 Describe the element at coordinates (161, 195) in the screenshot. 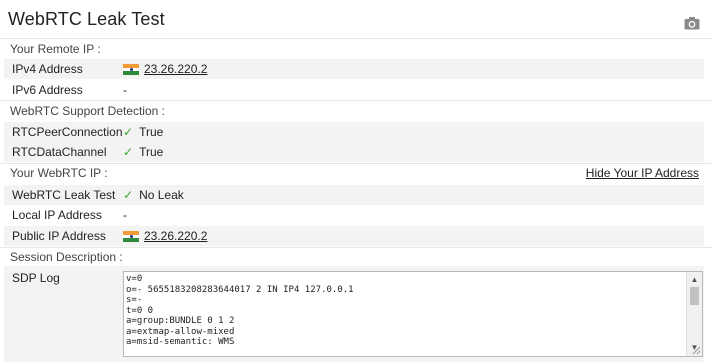

I see `leak-test-value: No Leak` at that location.